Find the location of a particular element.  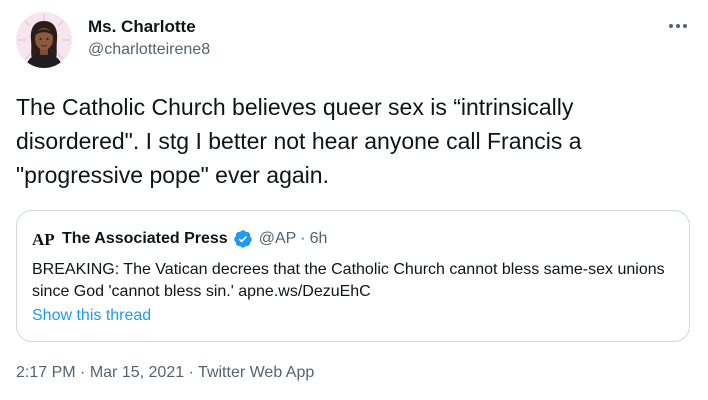

tweet-metadata: 2:17 PM · Mar 15, 2021 · Twitter Web App is located at coordinates (165, 373).